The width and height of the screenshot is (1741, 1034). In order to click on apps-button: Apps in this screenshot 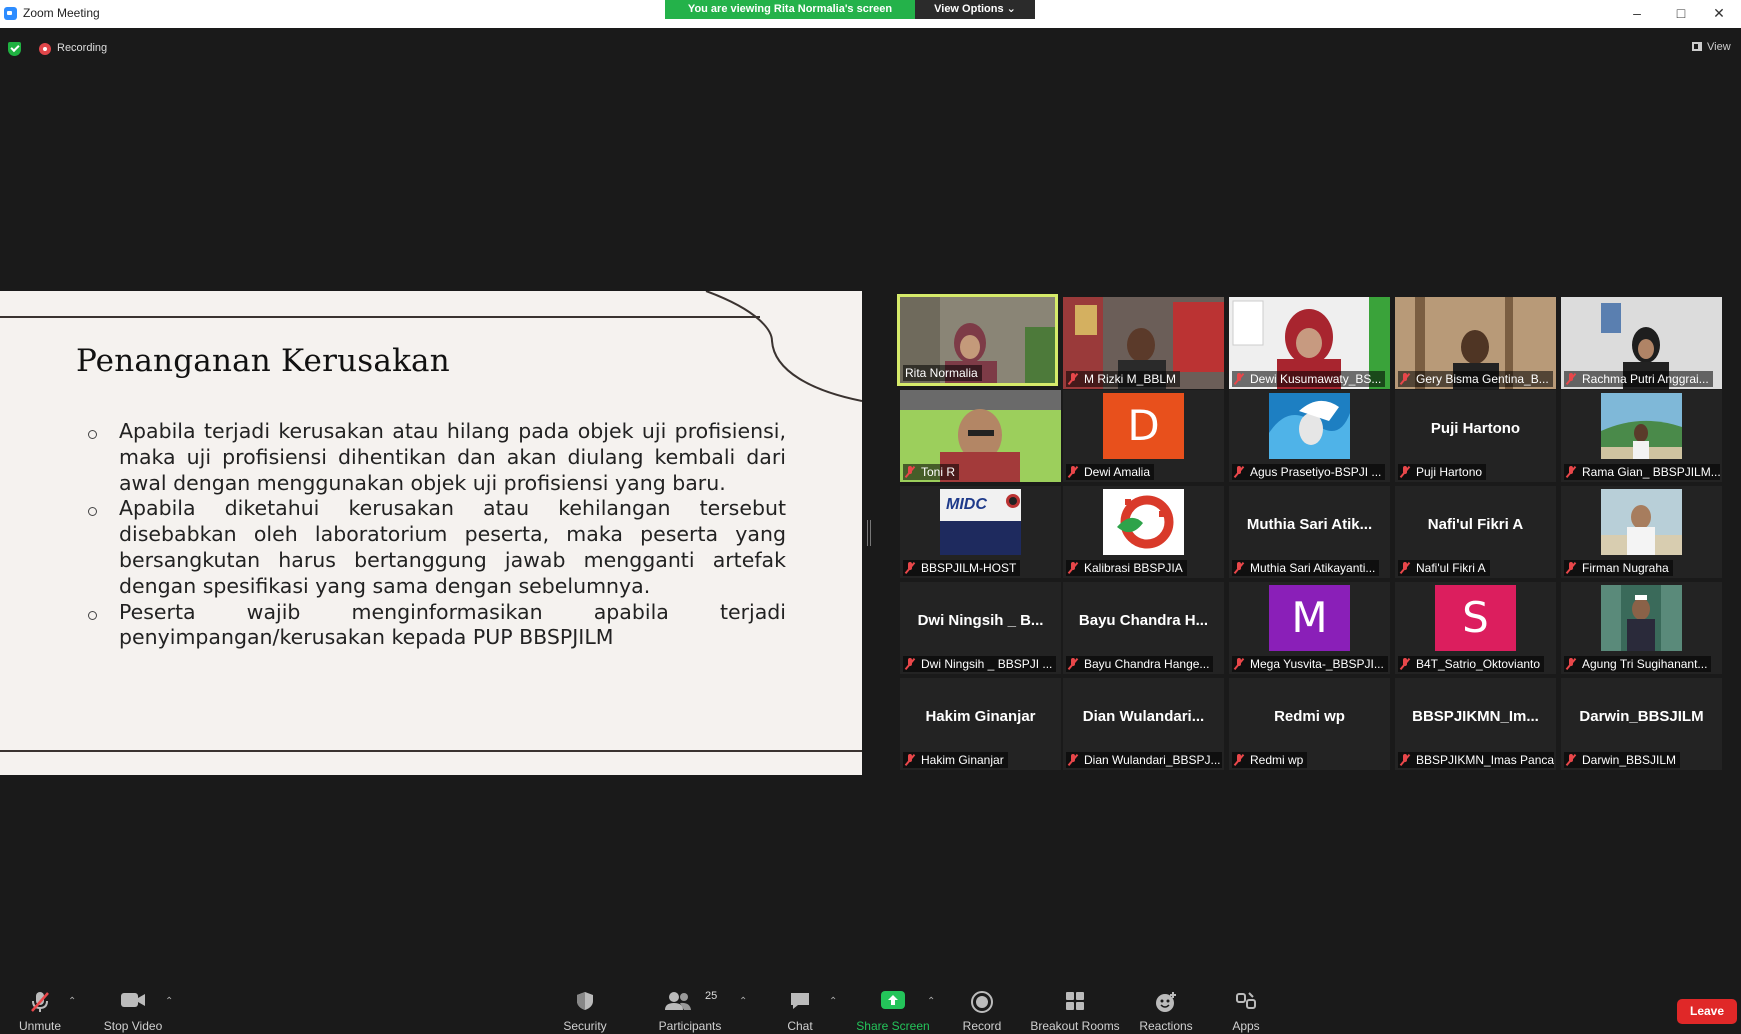, I will do `click(1246, 1007)`.